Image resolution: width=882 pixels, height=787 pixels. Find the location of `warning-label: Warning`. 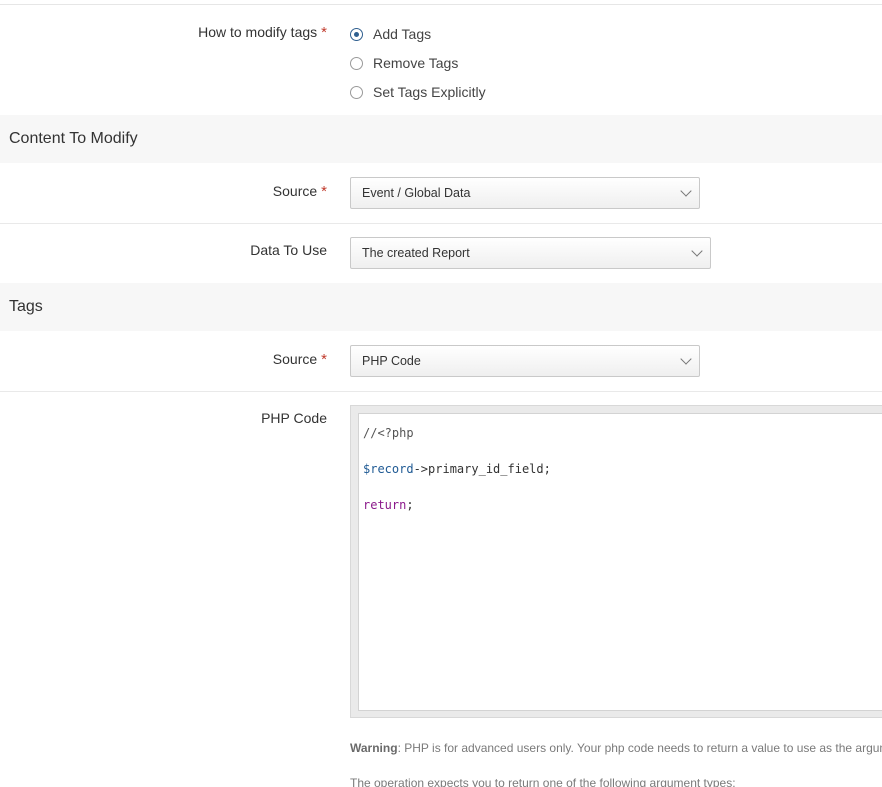

warning-label: Warning is located at coordinates (374, 748).